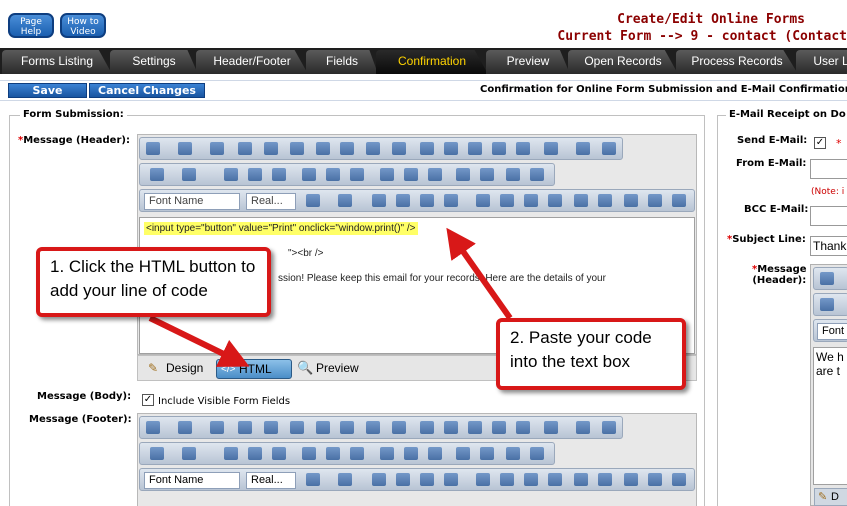  What do you see at coordinates (189, 453) in the screenshot?
I see `footer-redo-icon` at bounding box center [189, 453].